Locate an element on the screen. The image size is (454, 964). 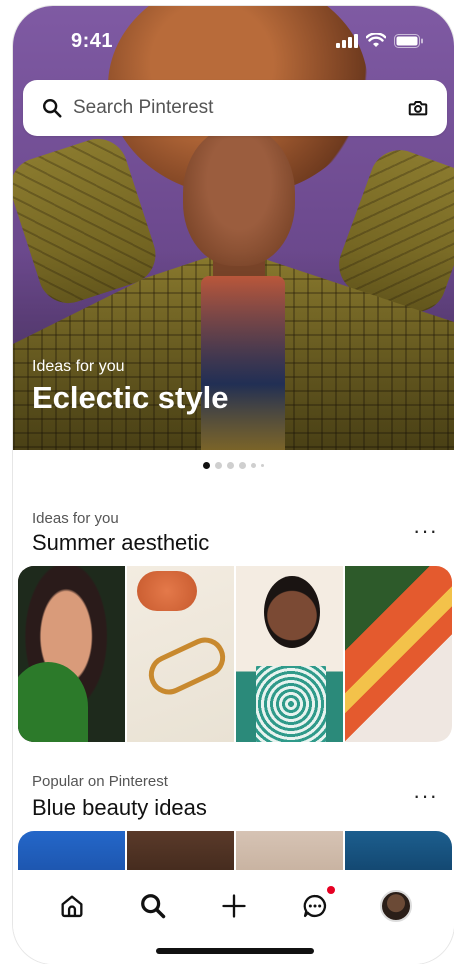
tab-create is located at coordinates (234, 906).